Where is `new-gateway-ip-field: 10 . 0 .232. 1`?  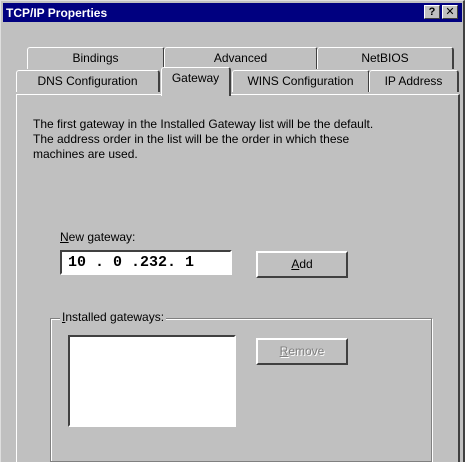 new-gateway-ip-field: 10 . 0 .232. 1 is located at coordinates (146, 262).